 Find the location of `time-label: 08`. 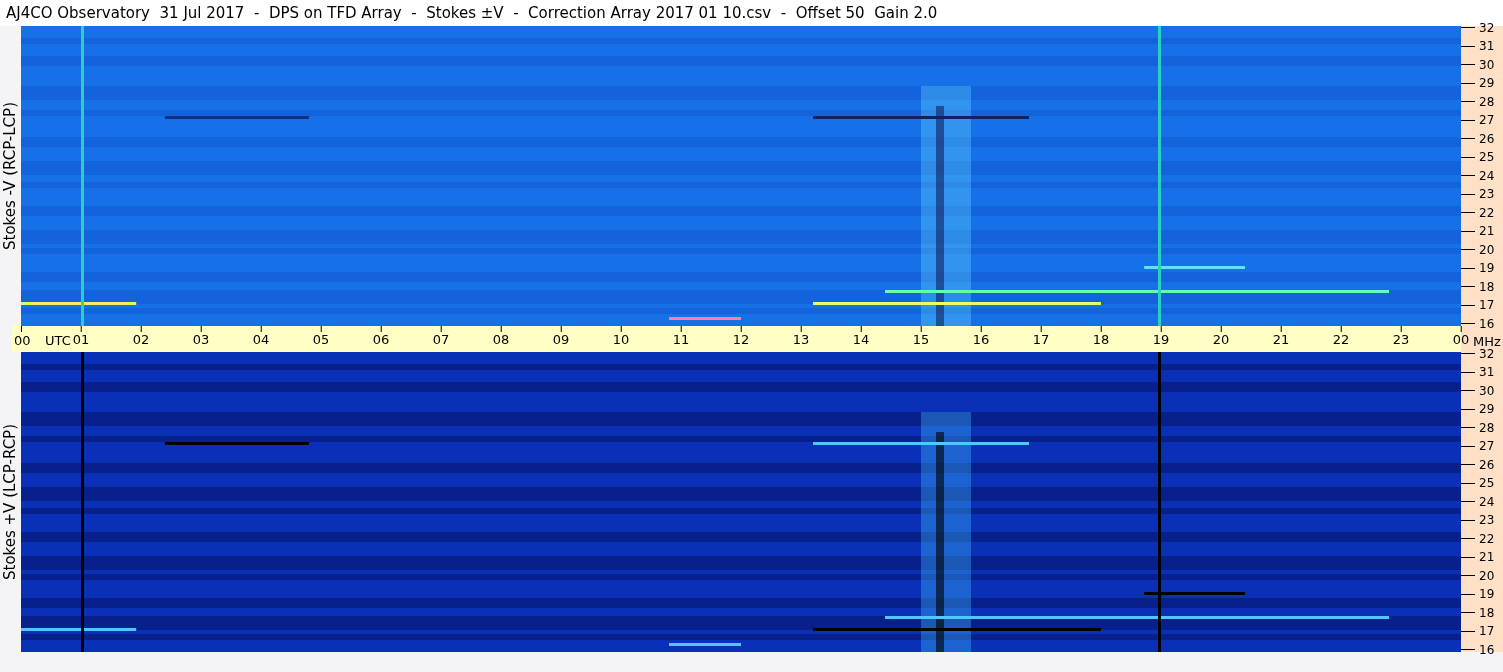

time-label: 08 is located at coordinates (501, 339).